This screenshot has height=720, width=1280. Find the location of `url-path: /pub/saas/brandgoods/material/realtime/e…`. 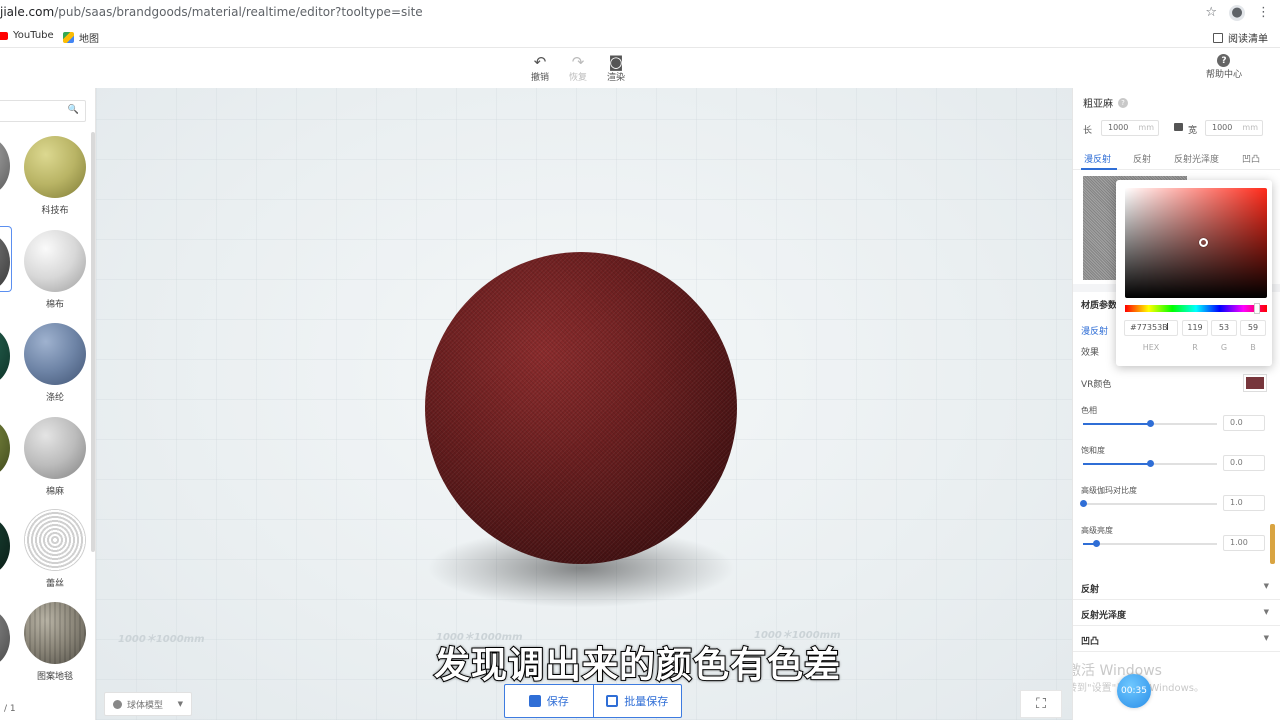

url-path: /pub/saas/brandgoods/material/realtime/e… is located at coordinates (238, 12).